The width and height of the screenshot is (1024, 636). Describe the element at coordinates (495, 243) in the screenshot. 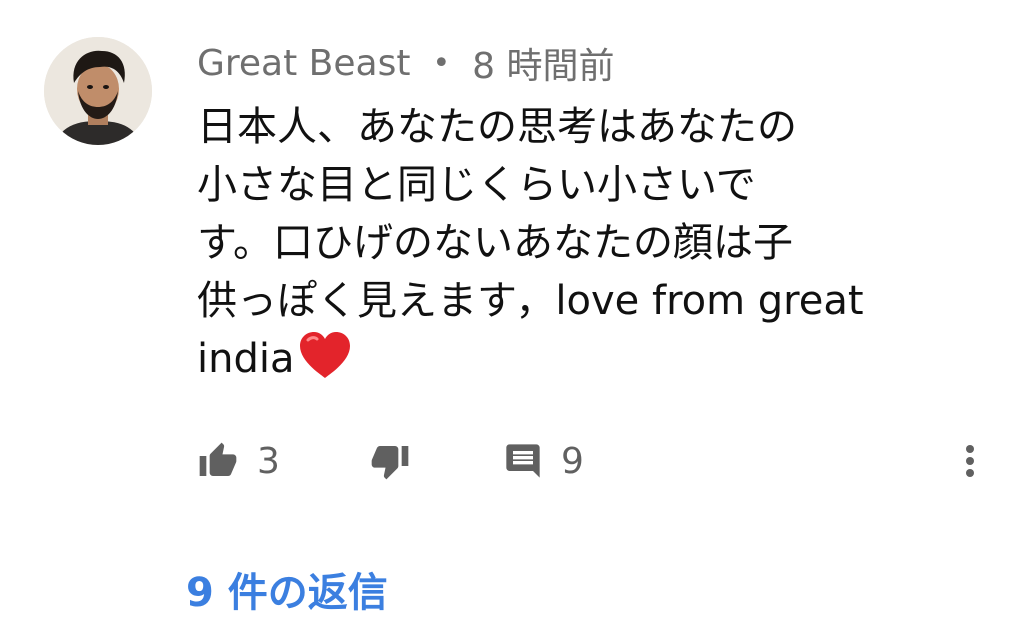

I see `comment-line: す。口ひげのないあなたの顔は子` at that location.